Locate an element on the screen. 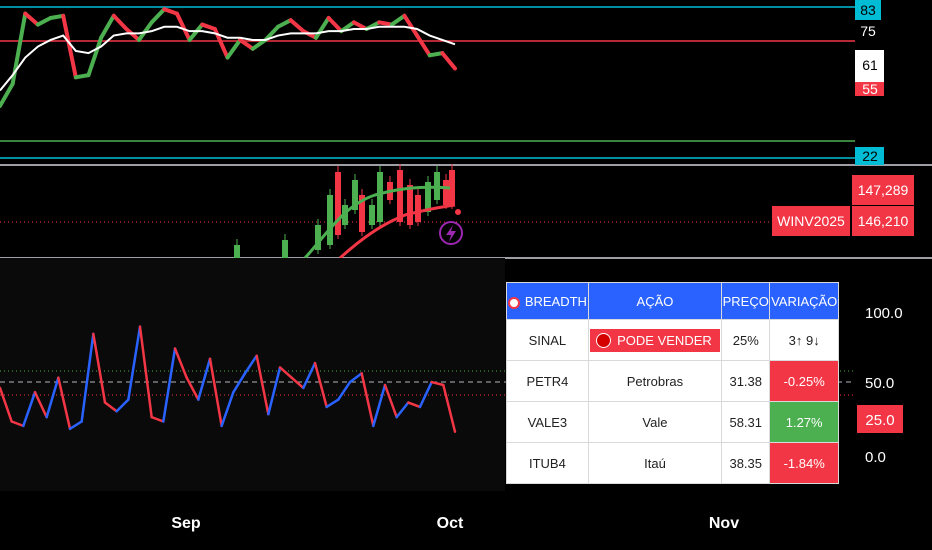  header-preco: PREÇO is located at coordinates (746, 301).